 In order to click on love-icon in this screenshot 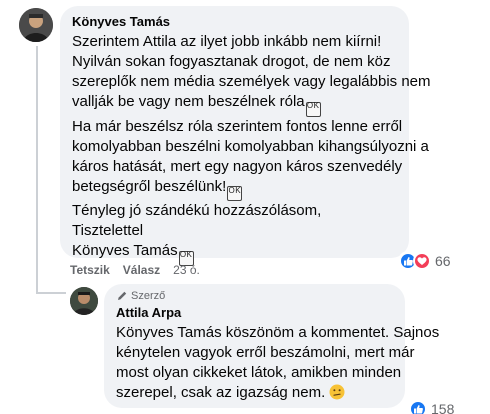, I will do `click(422, 261)`.